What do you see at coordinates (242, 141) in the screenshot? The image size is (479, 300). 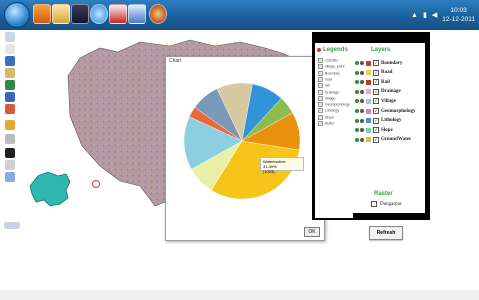 I see `pie-chart` at bounding box center [242, 141].